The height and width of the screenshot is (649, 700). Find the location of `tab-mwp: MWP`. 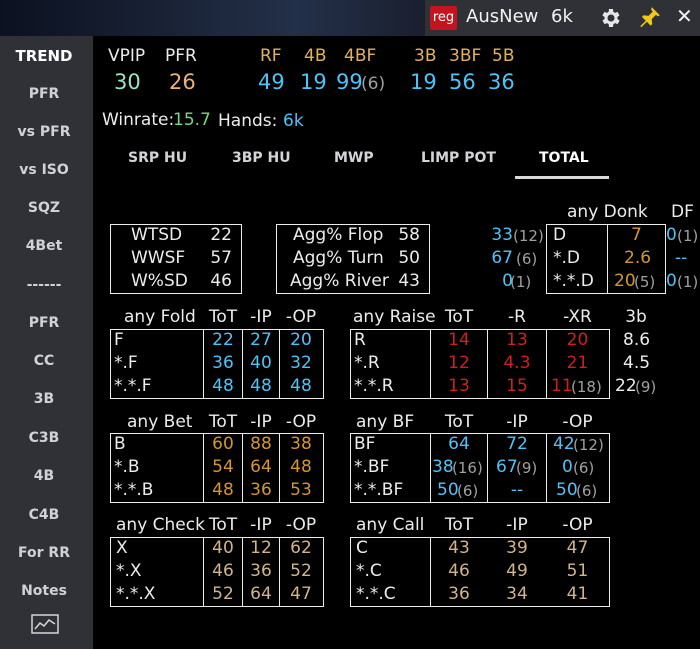

tab-mwp: MWP is located at coordinates (354, 158).